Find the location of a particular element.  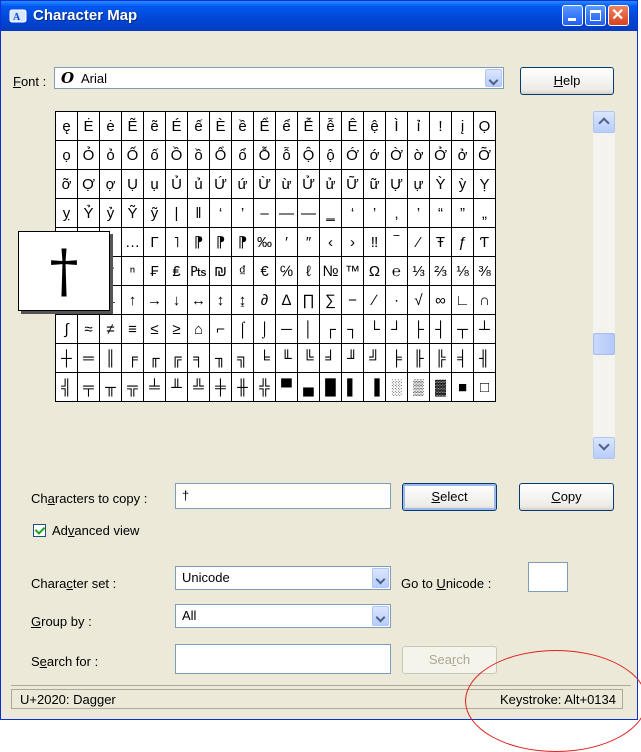

character-cell: ░ is located at coordinates (396, 387).